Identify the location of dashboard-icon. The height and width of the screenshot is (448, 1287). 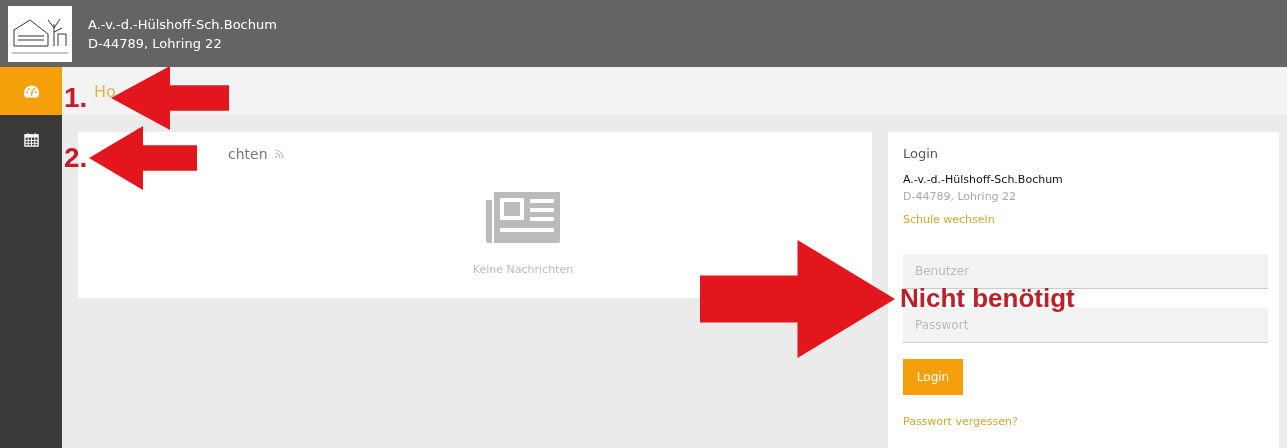
(31, 91).